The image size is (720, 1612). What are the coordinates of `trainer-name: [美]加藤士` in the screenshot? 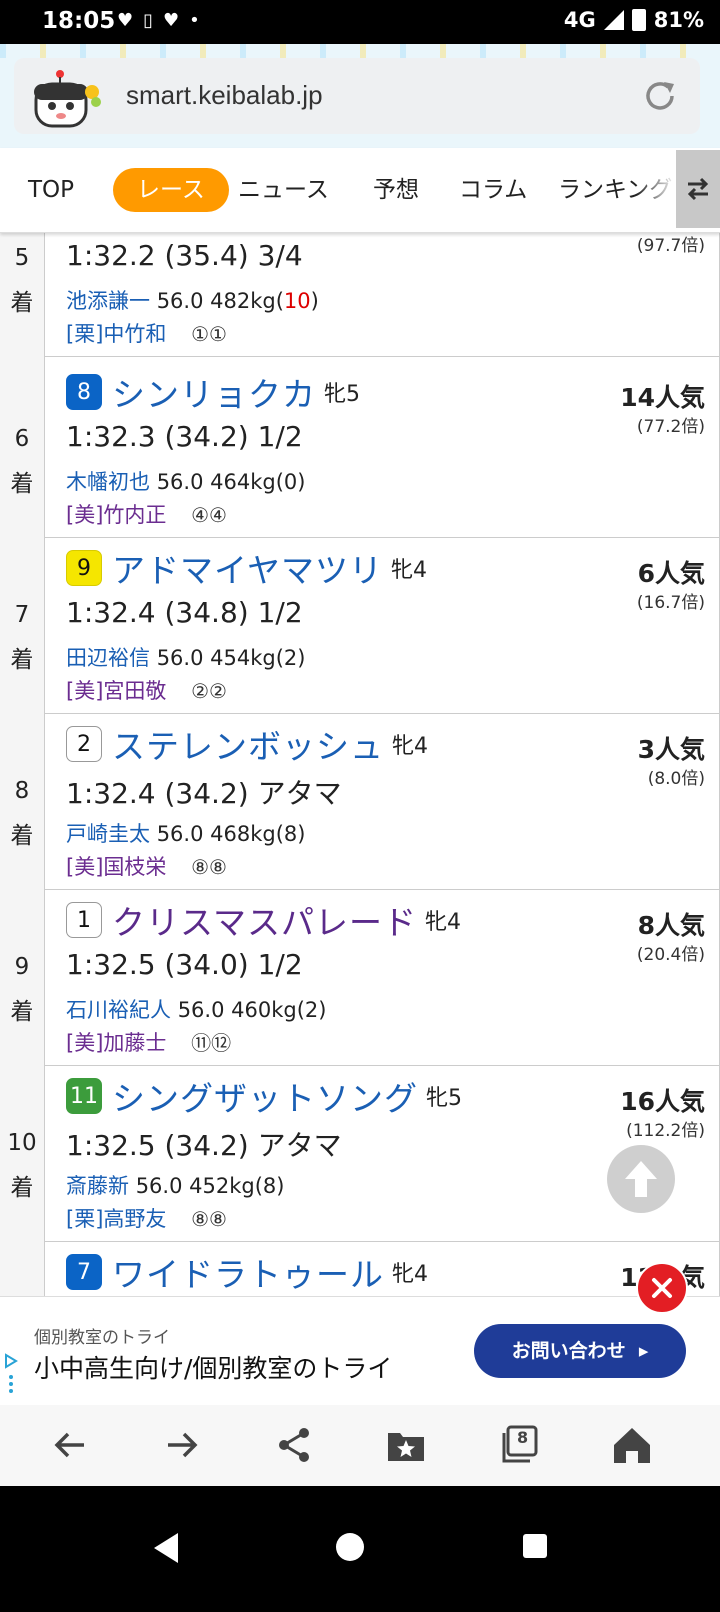 It's located at (116, 1043).